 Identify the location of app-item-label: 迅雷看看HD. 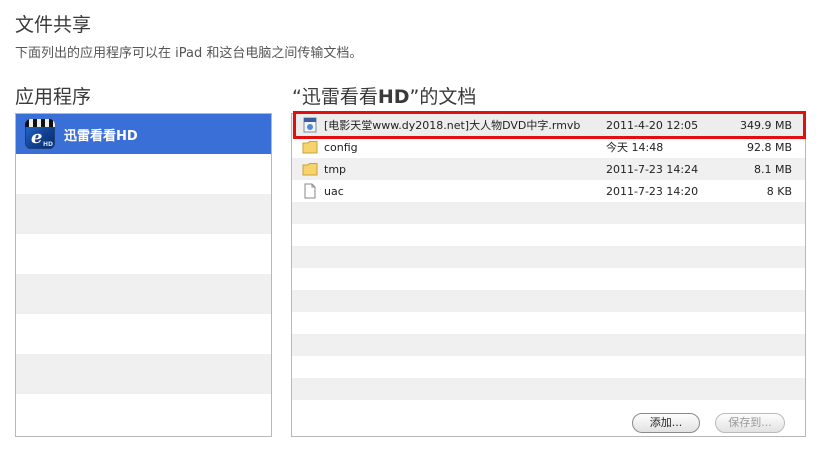
(101, 136).